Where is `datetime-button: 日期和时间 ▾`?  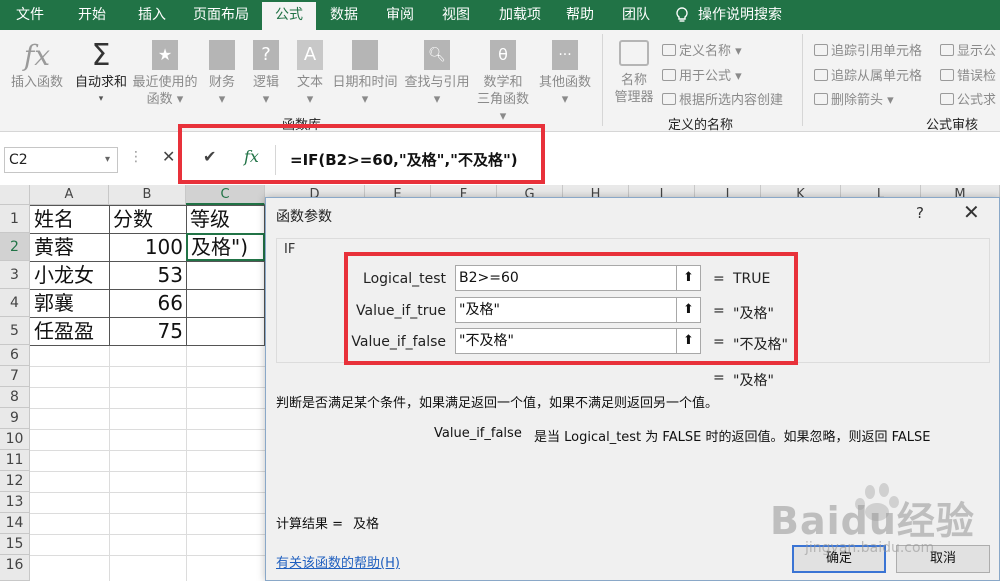
datetime-button: 日期和时间 ▾ is located at coordinates (365, 73).